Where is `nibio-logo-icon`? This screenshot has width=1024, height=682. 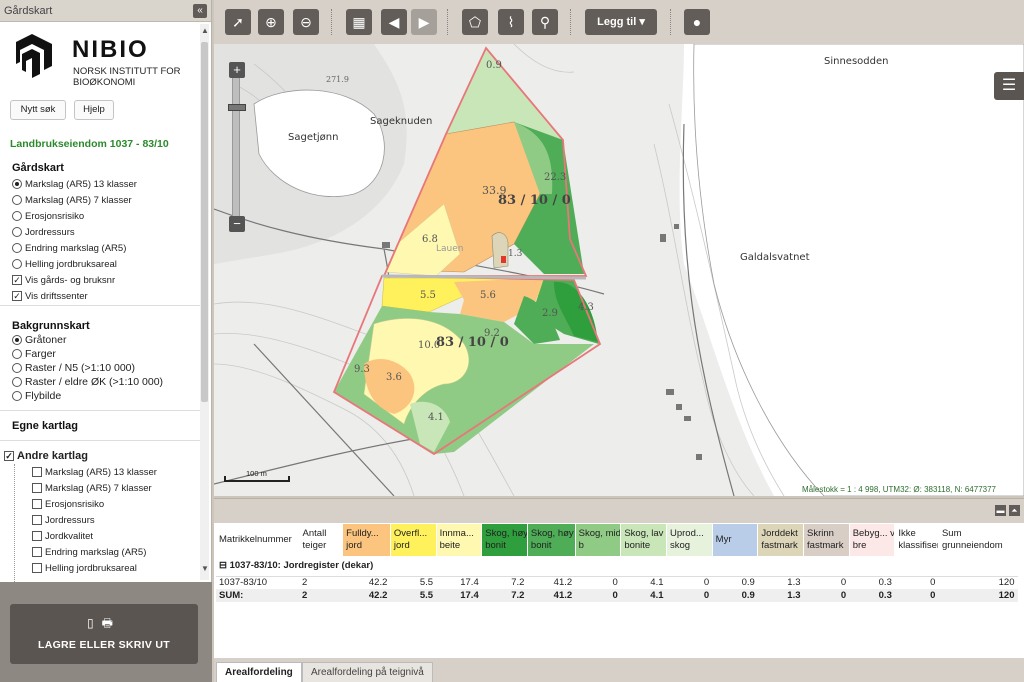
nibio-logo-icon is located at coordinates (34, 56).